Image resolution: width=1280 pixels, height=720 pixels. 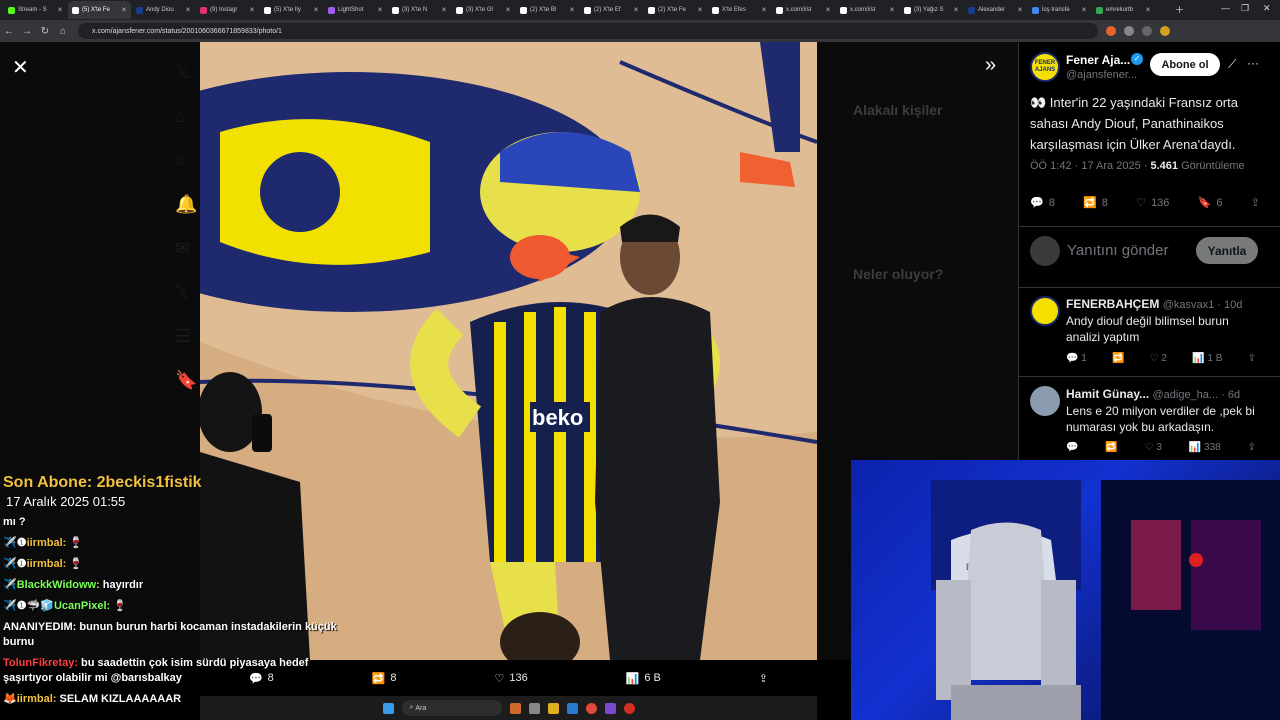 I want to click on reply-button: 💬 1, so click(x=1076, y=358).